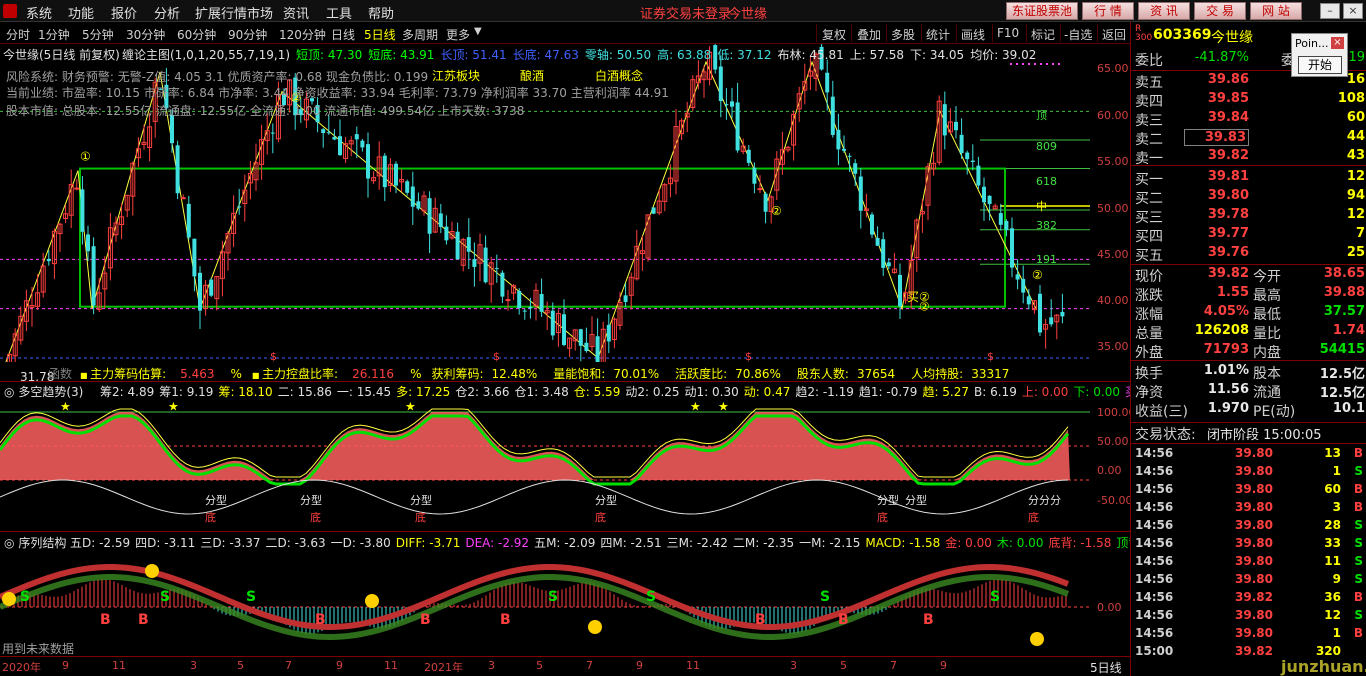 The image size is (1366, 676). Describe the element at coordinates (1042, 11) in the screenshot. I see `stock-pool-button: 东证股票池` at that location.